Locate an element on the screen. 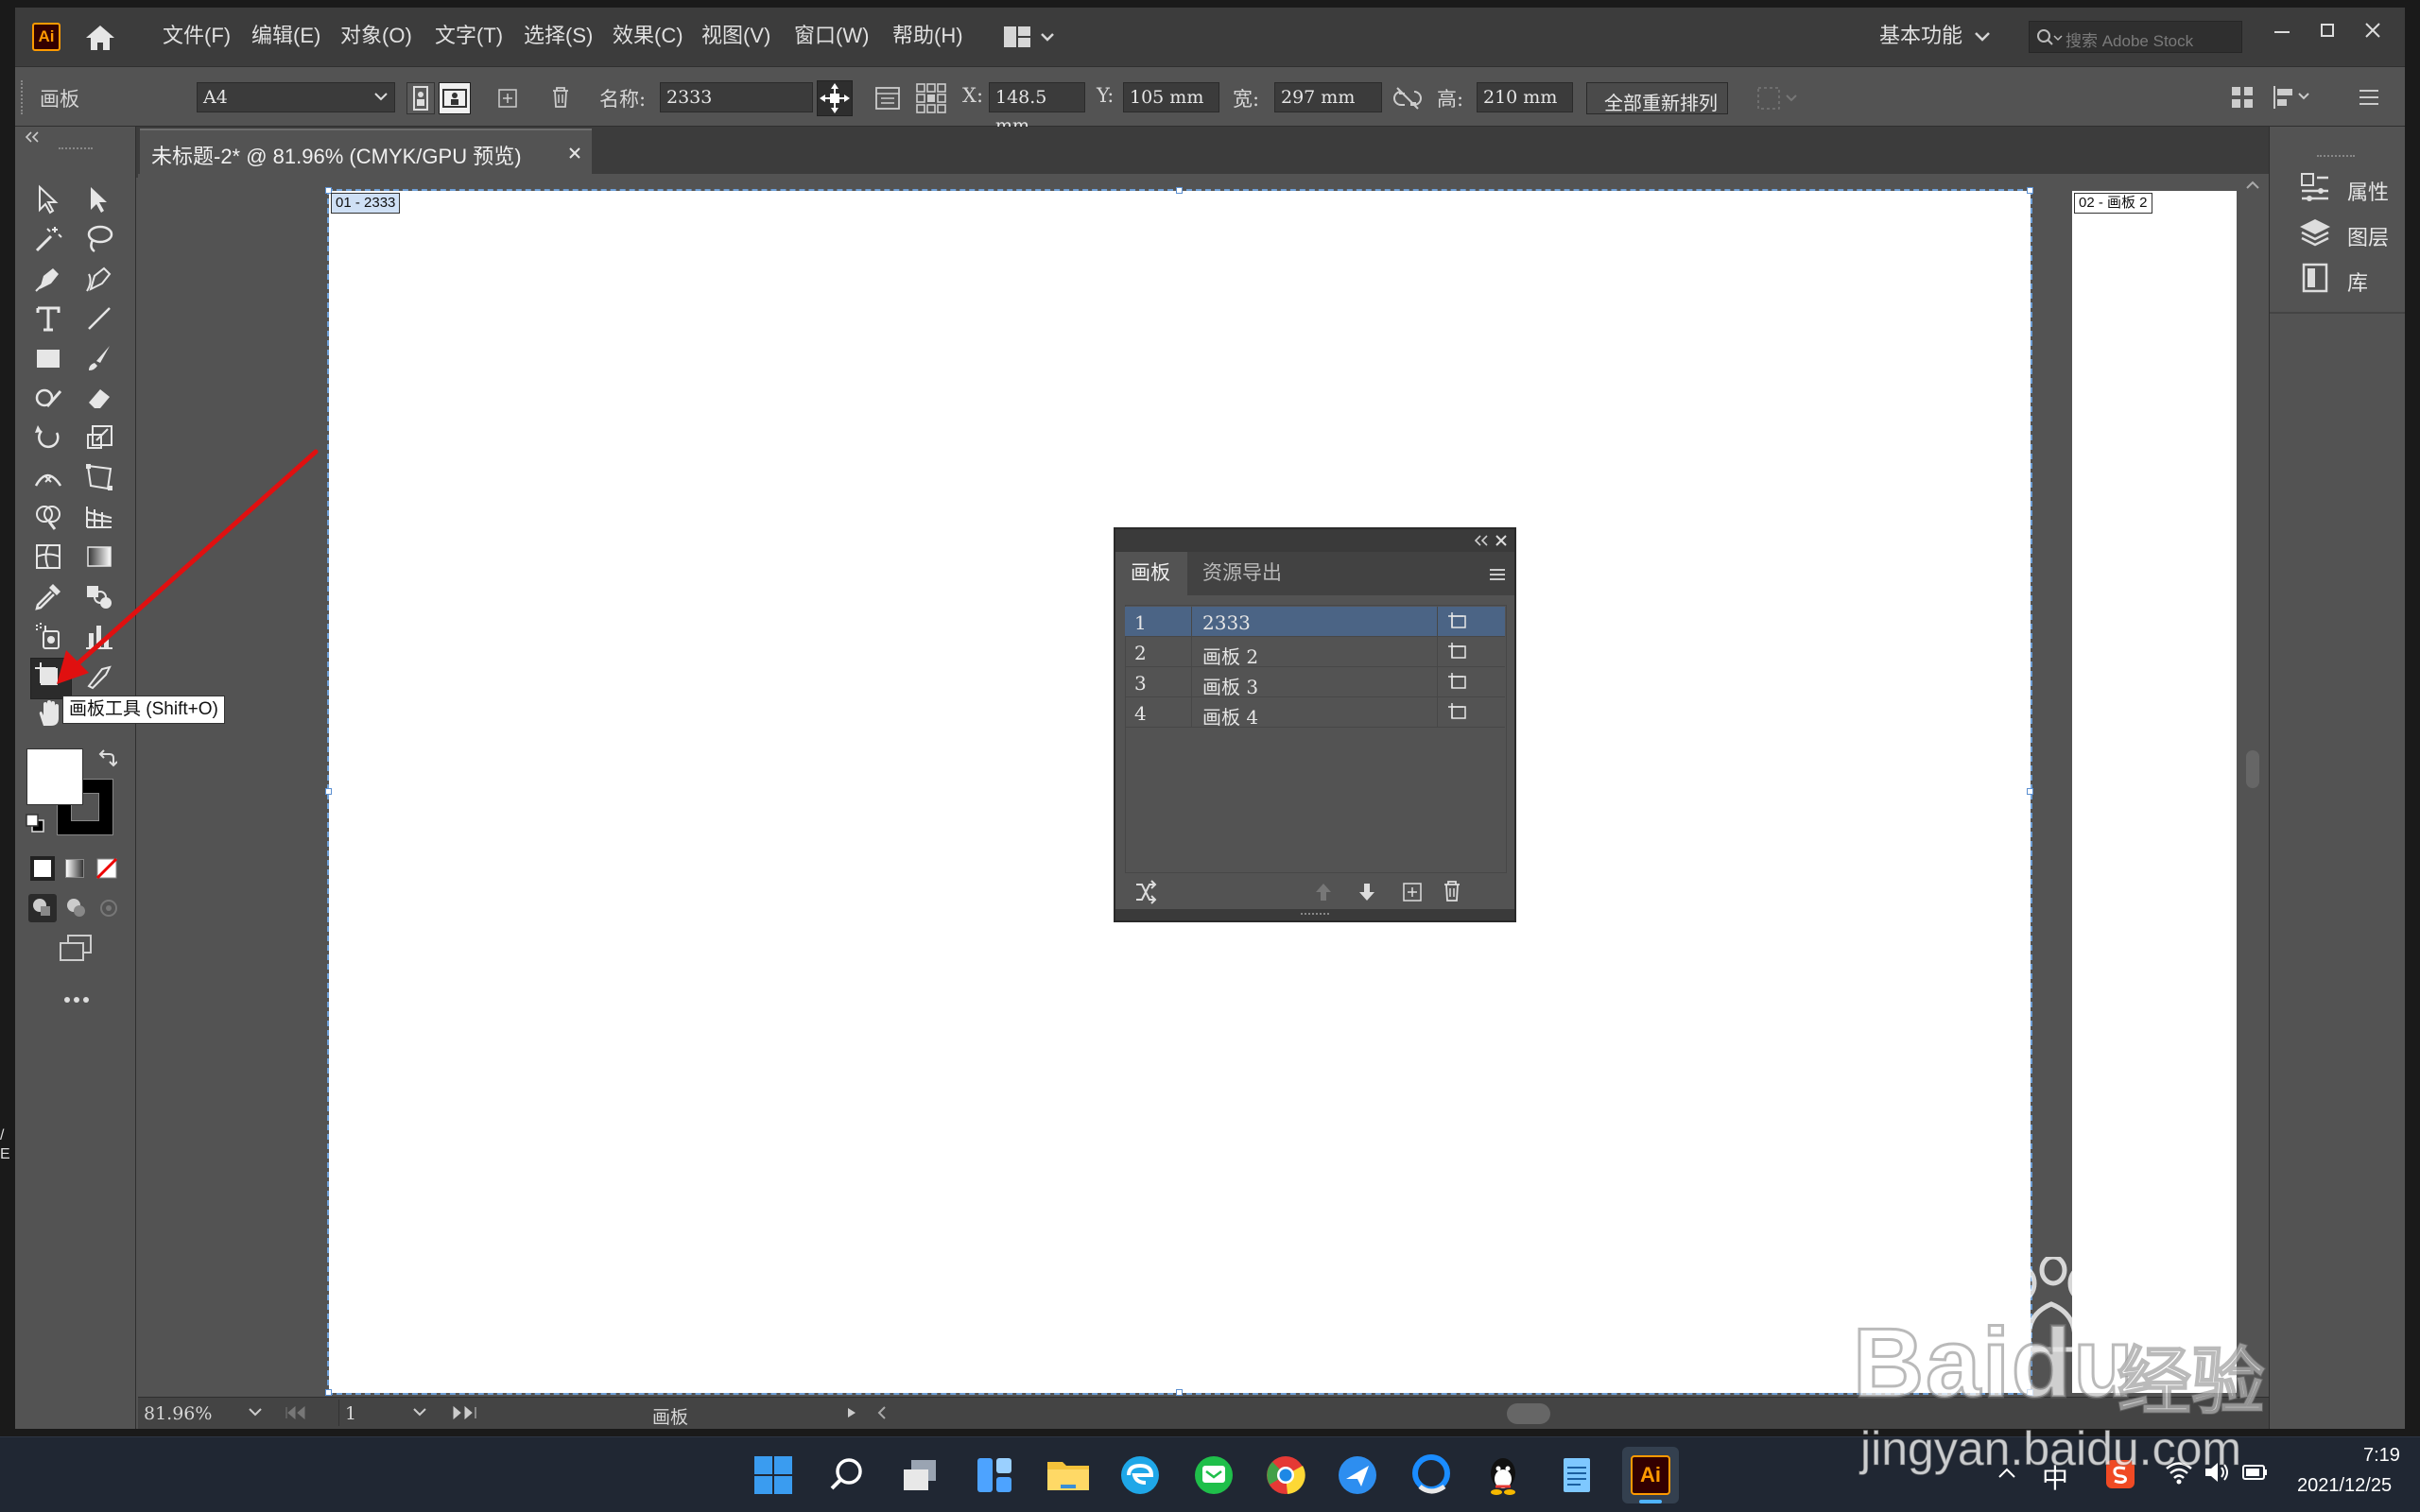  menu-effect: 效果(C) is located at coordinates (648, 36).